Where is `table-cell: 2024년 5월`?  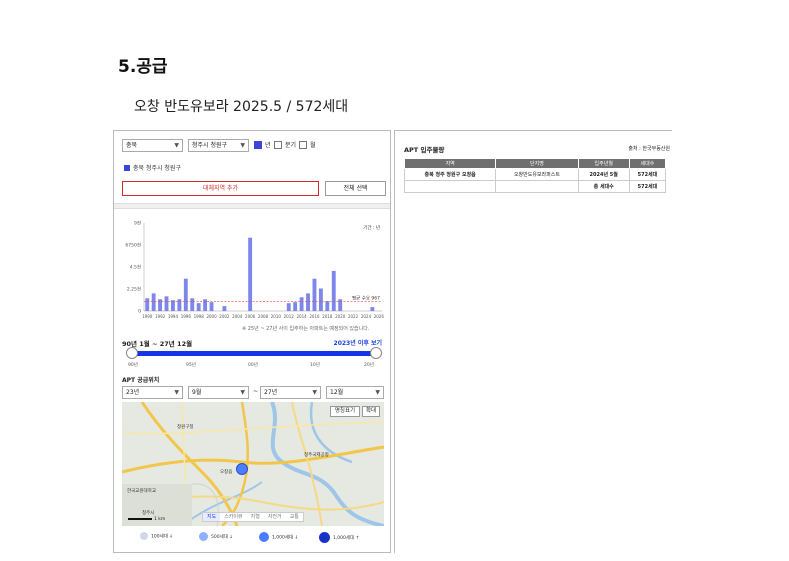 table-cell: 2024년 5월 is located at coordinates (603, 174).